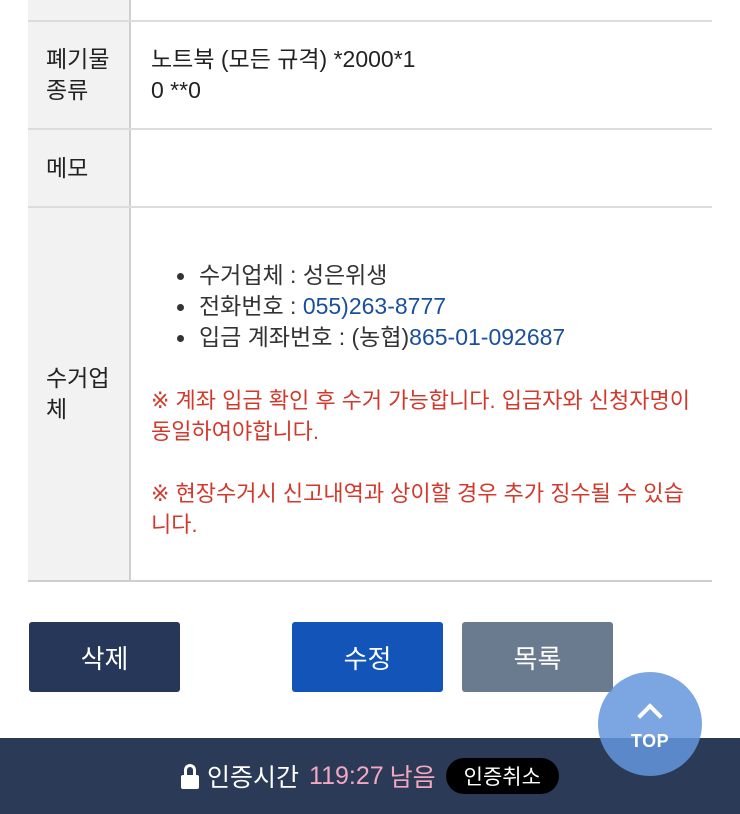 This screenshot has height=814, width=740. What do you see at coordinates (104, 657) in the screenshot?
I see `delete-button: 삭제` at bounding box center [104, 657].